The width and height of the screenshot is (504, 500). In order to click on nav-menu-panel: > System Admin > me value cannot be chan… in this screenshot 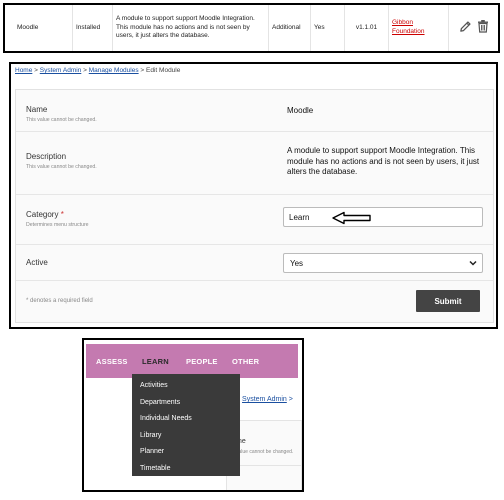, I will do `click(193, 415)`.